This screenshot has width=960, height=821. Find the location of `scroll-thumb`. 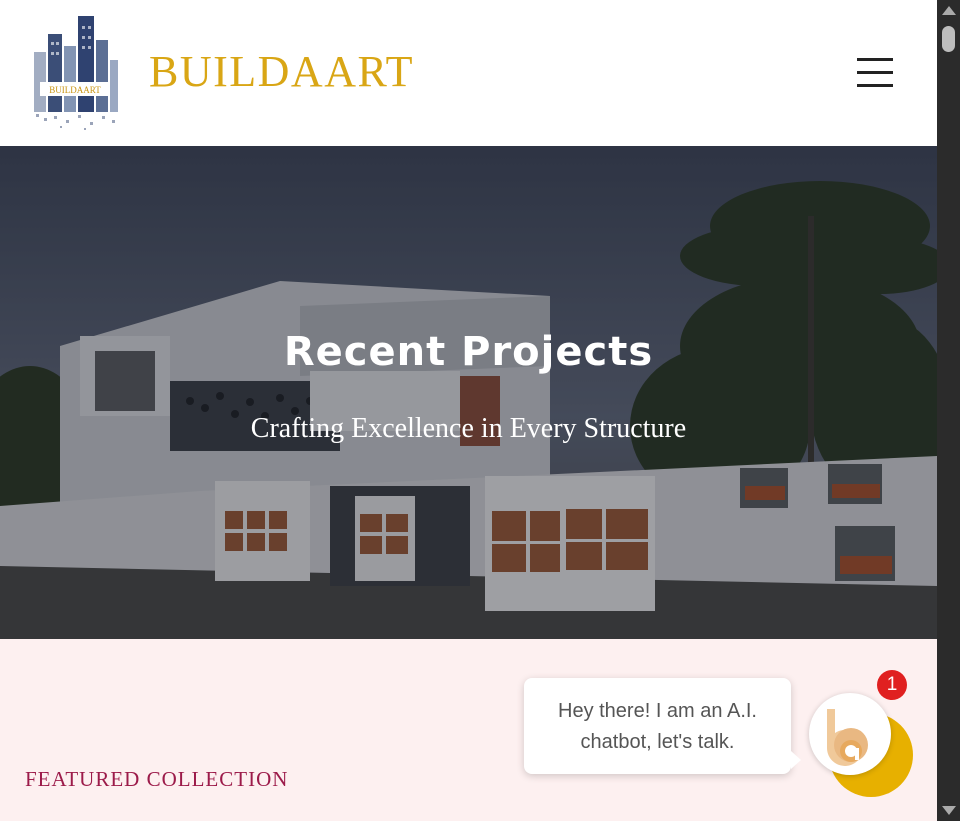

scroll-thumb is located at coordinates (948, 39).